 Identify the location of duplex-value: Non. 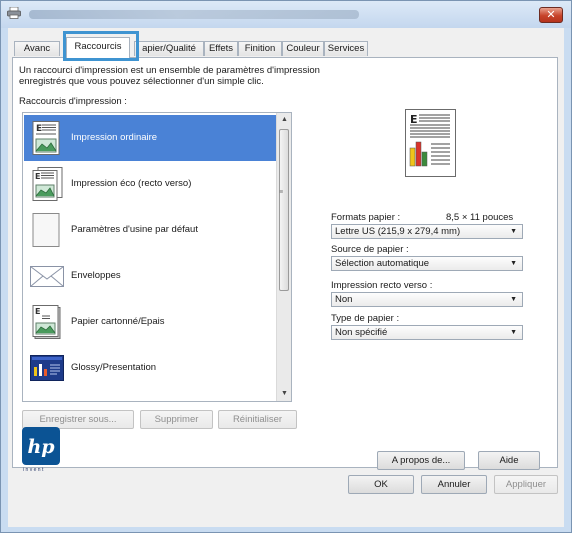
(344, 299).